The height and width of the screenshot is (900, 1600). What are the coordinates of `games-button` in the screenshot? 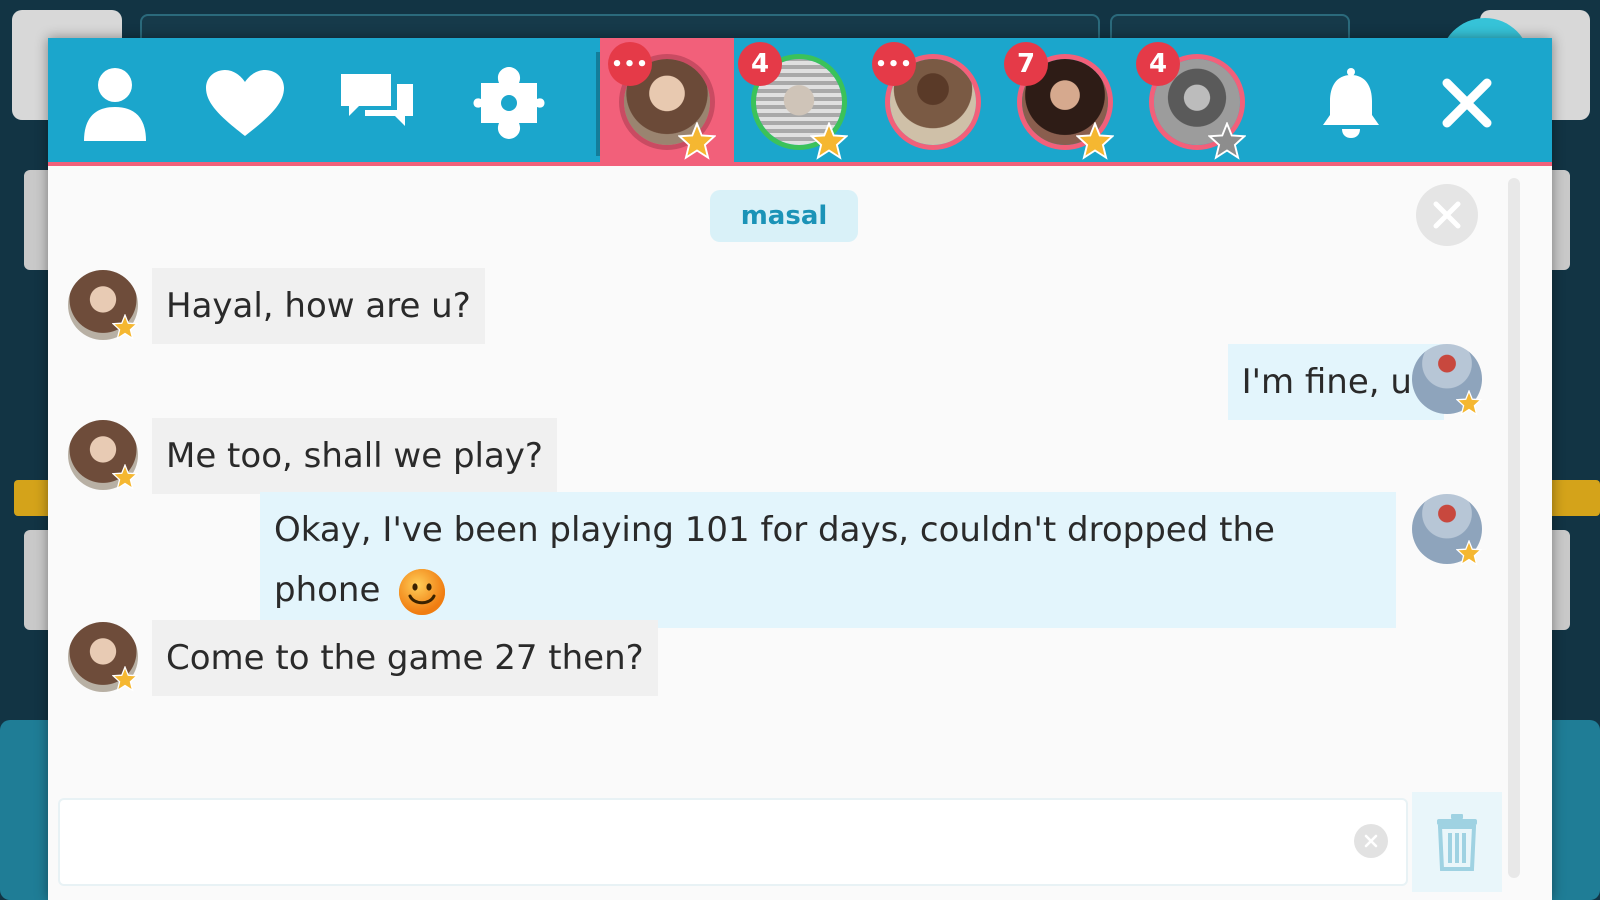 It's located at (509, 103).